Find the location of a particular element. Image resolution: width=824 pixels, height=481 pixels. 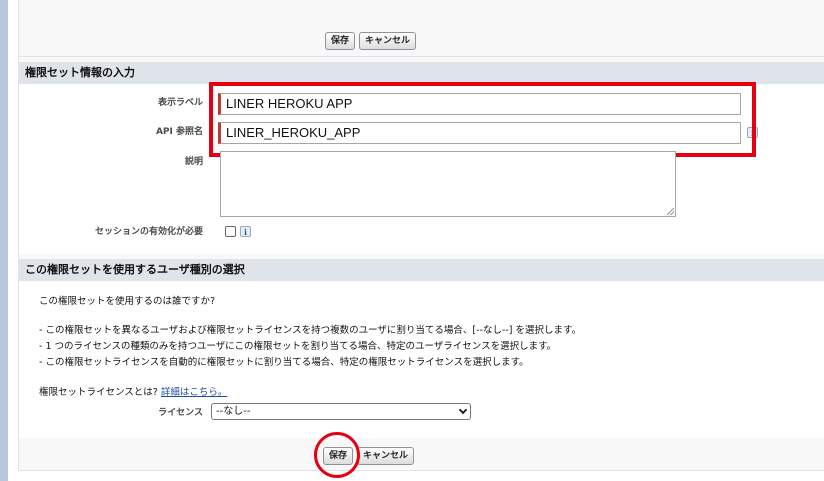

highlight-box is located at coordinates (482, 119).